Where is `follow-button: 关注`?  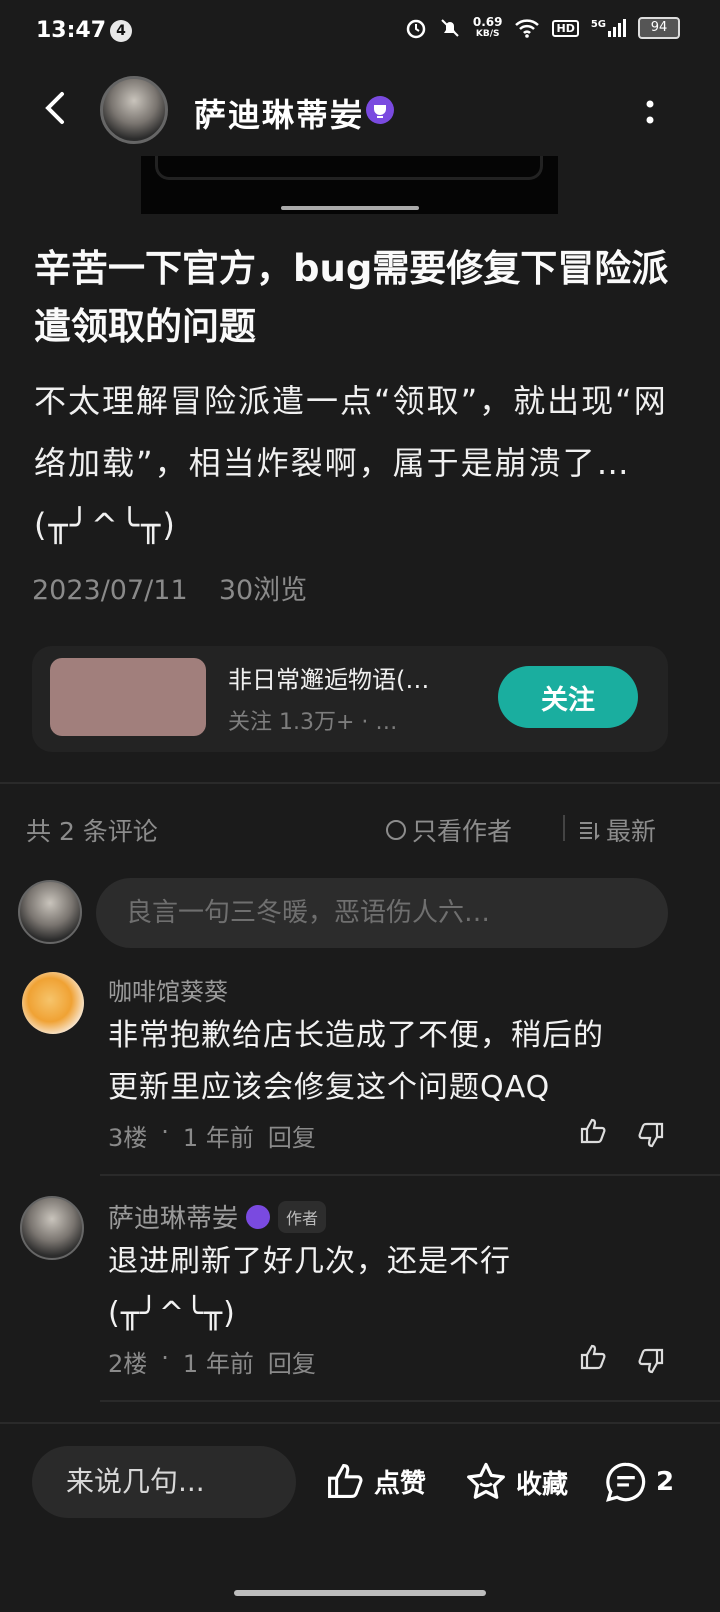 follow-button: 关注 is located at coordinates (568, 697).